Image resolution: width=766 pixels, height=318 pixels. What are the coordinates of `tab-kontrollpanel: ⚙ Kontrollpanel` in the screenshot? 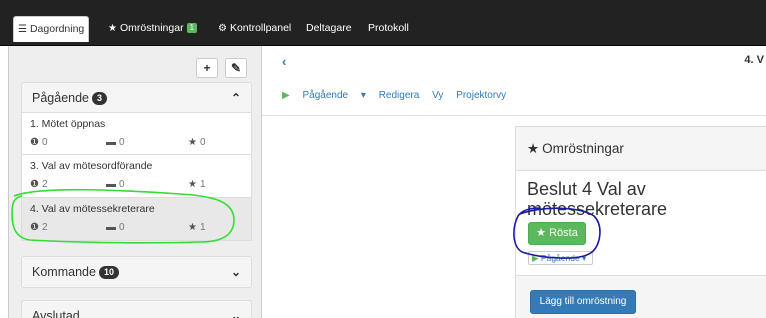 It's located at (254, 28).